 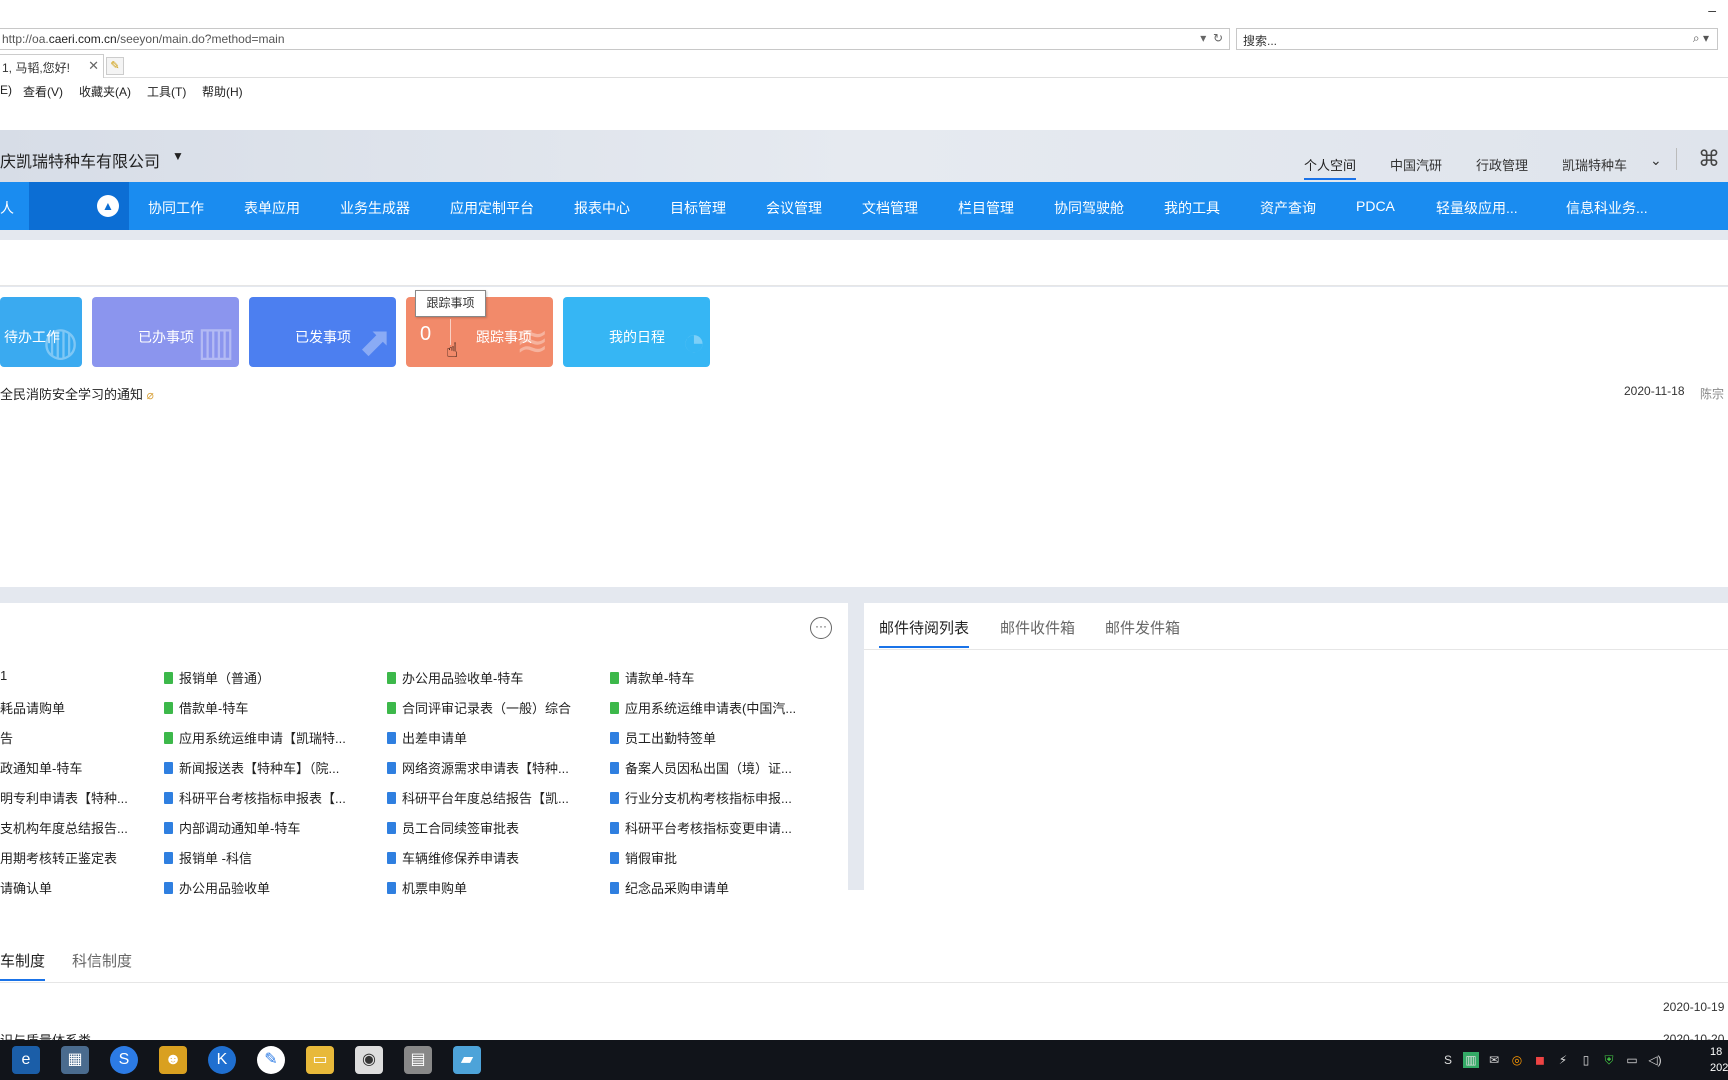 I want to click on notepad-icon: ▰, so click(x=467, y=1060).